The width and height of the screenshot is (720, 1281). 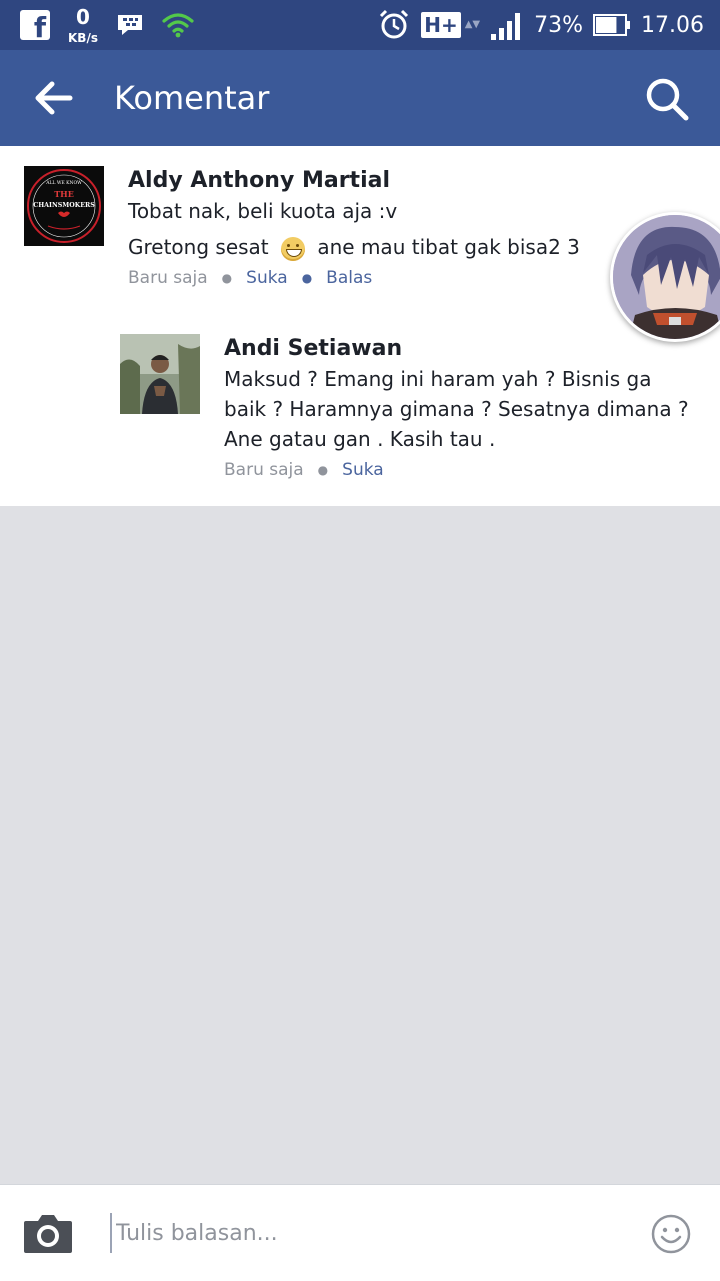 What do you see at coordinates (363, 1233) in the screenshot?
I see `reply-input` at bounding box center [363, 1233].